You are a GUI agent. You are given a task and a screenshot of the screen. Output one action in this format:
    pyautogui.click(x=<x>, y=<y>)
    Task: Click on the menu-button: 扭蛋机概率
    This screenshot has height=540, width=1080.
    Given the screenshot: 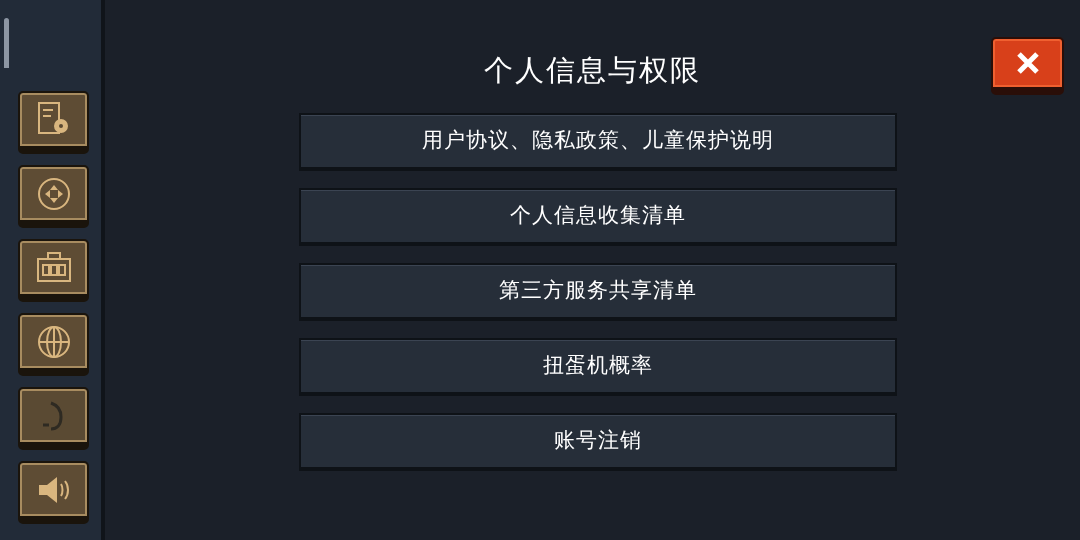 What is the action you would take?
    pyautogui.click(x=597, y=367)
    